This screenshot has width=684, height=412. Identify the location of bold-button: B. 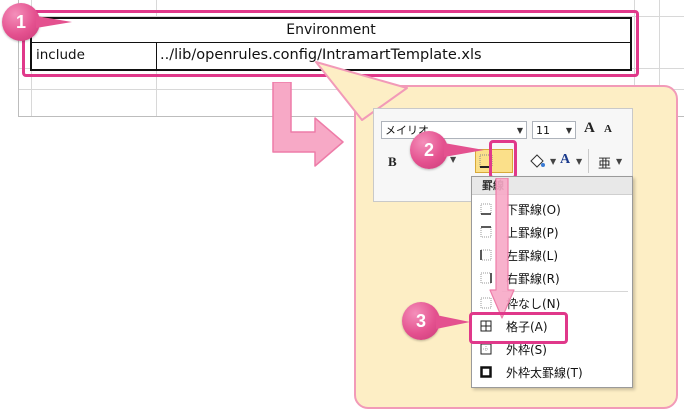
(392, 162).